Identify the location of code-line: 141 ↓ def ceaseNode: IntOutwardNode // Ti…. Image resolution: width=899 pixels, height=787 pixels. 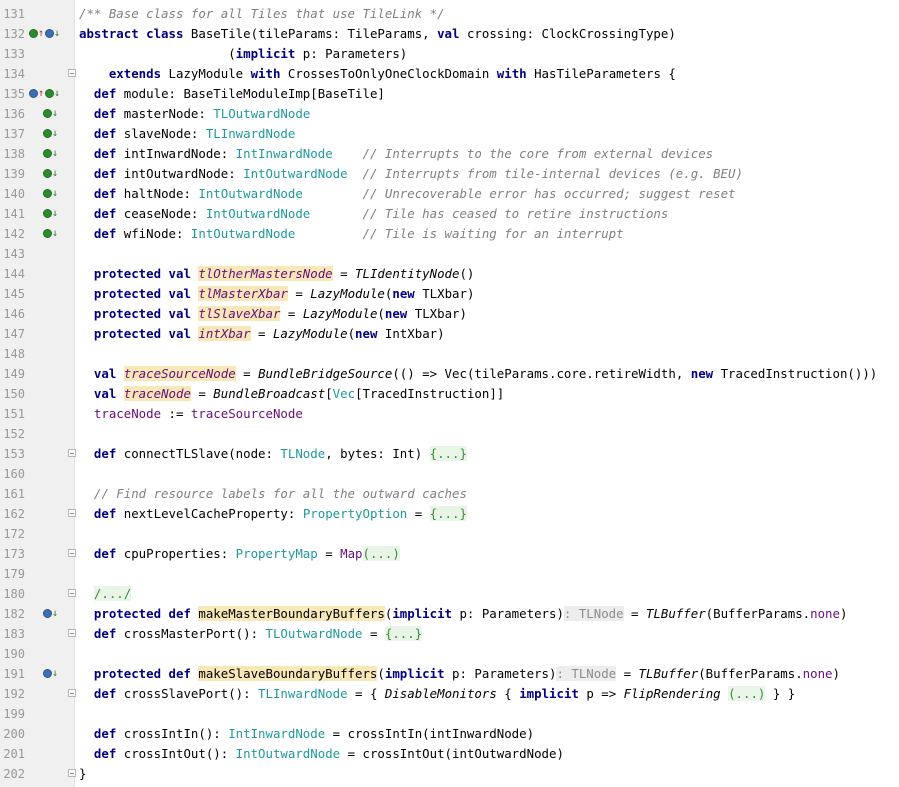
(449, 214).